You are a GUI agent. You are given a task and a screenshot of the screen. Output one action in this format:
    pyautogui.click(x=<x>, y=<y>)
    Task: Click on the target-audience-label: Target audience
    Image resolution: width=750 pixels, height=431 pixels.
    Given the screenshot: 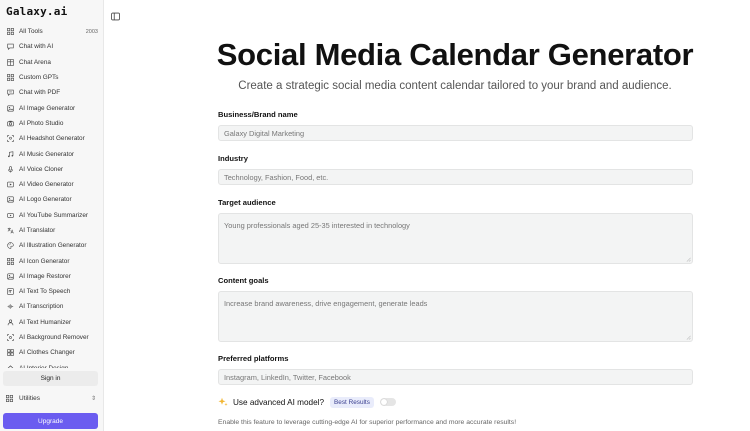 What is the action you would take?
    pyautogui.click(x=247, y=202)
    